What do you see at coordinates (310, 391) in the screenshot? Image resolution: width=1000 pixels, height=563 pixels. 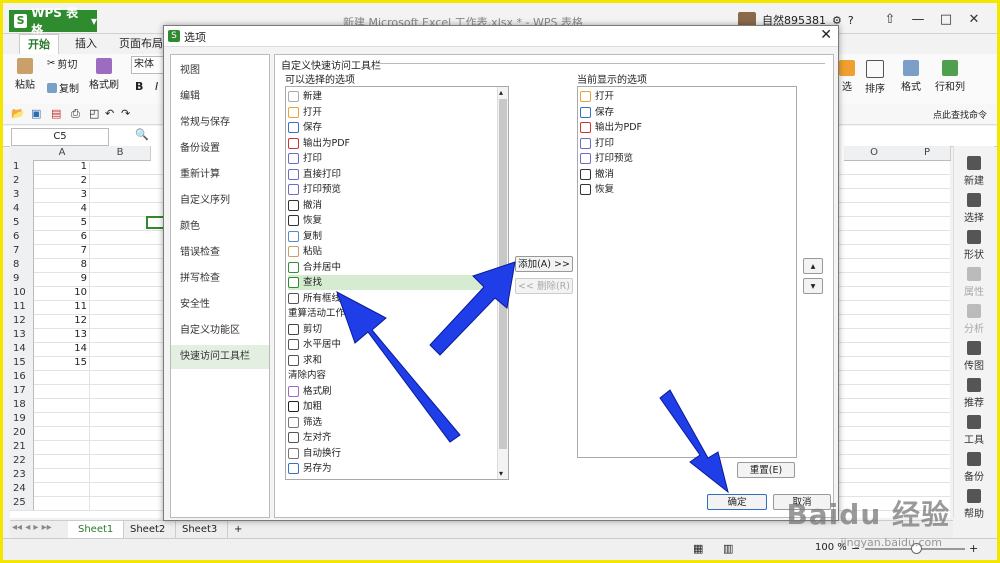 I see `list-item: 格式刷` at bounding box center [310, 391].